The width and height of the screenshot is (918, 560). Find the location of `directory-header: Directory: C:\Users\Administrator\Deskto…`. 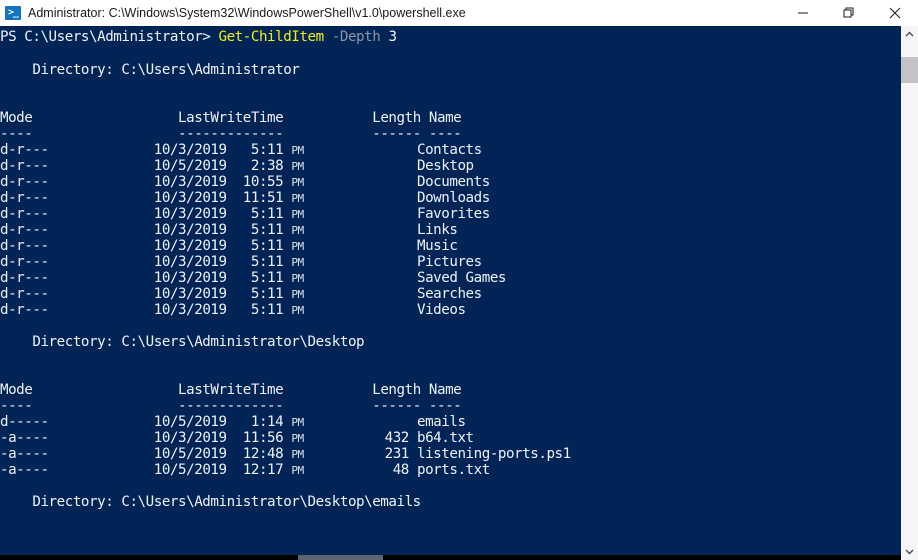

directory-header: Directory: C:\Users\Administrator\Deskto… is located at coordinates (285, 342).